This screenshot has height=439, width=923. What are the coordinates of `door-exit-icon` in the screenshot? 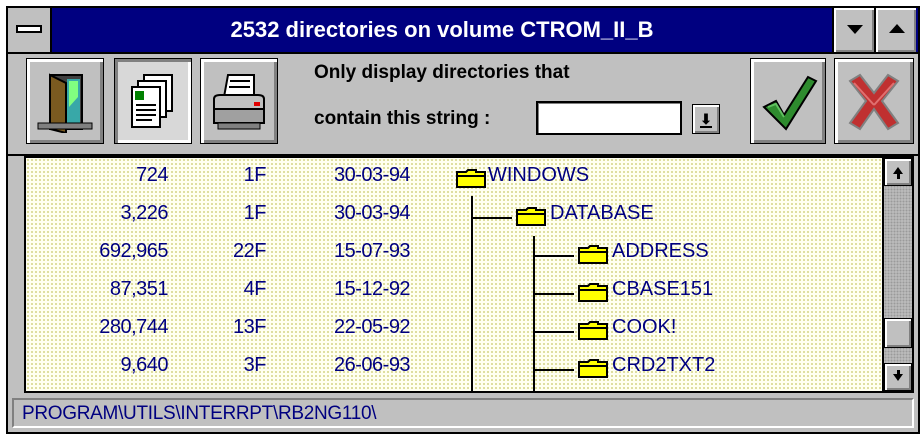 It's located at (65, 103).